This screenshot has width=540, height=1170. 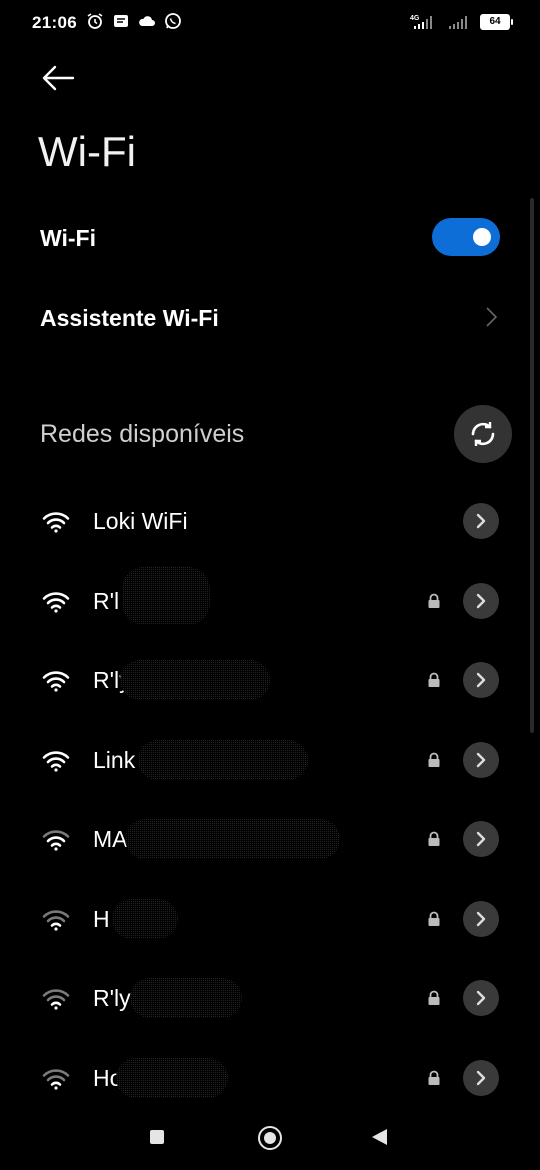 What do you see at coordinates (140, 521) in the screenshot?
I see `network-name: Loki WiFi` at bounding box center [140, 521].